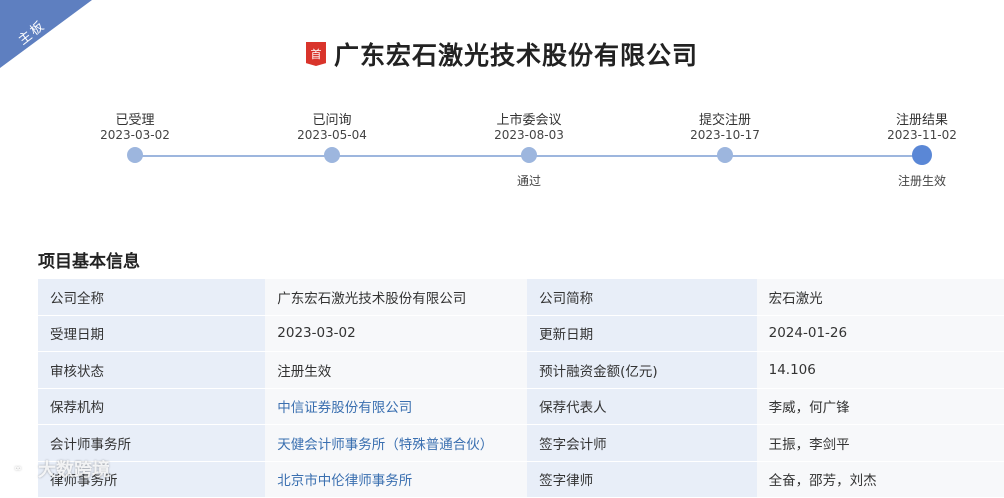 This screenshot has width=1004, height=498. What do you see at coordinates (642, 297) in the screenshot?
I see `key-cell: 公司简称` at bounding box center [642, 297].